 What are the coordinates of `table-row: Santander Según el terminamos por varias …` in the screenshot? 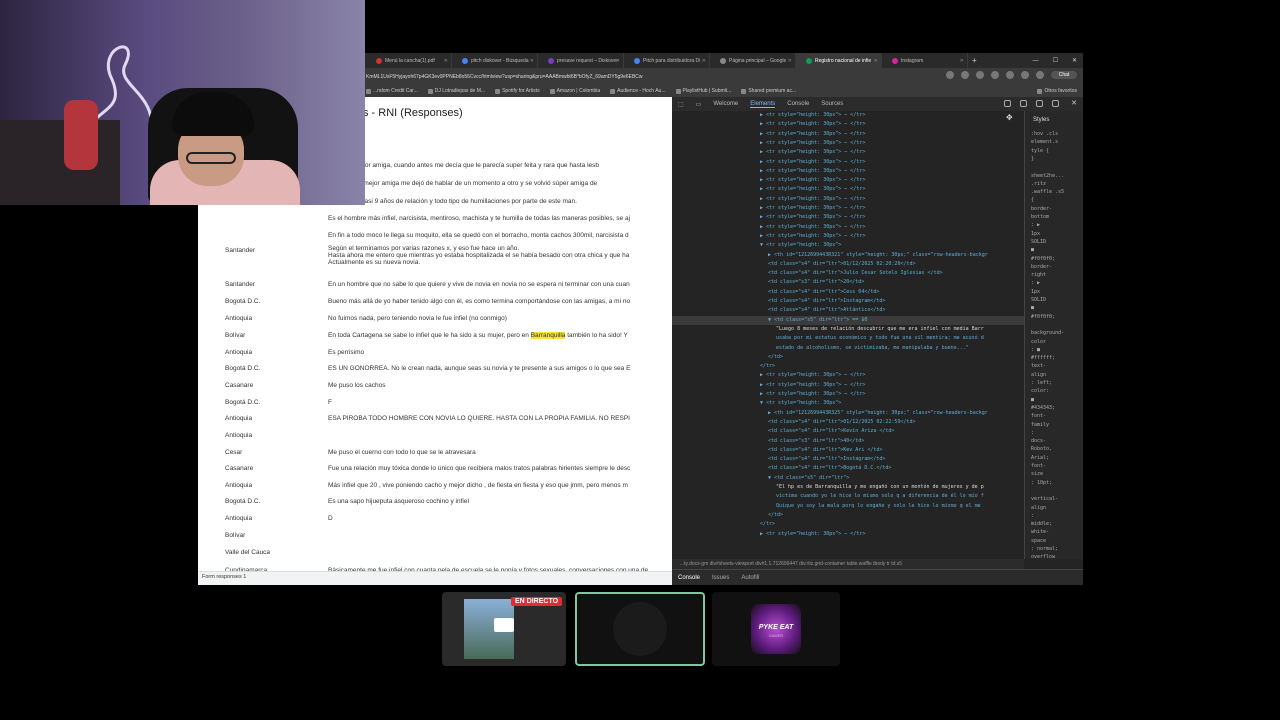 It's located at (435, 259).